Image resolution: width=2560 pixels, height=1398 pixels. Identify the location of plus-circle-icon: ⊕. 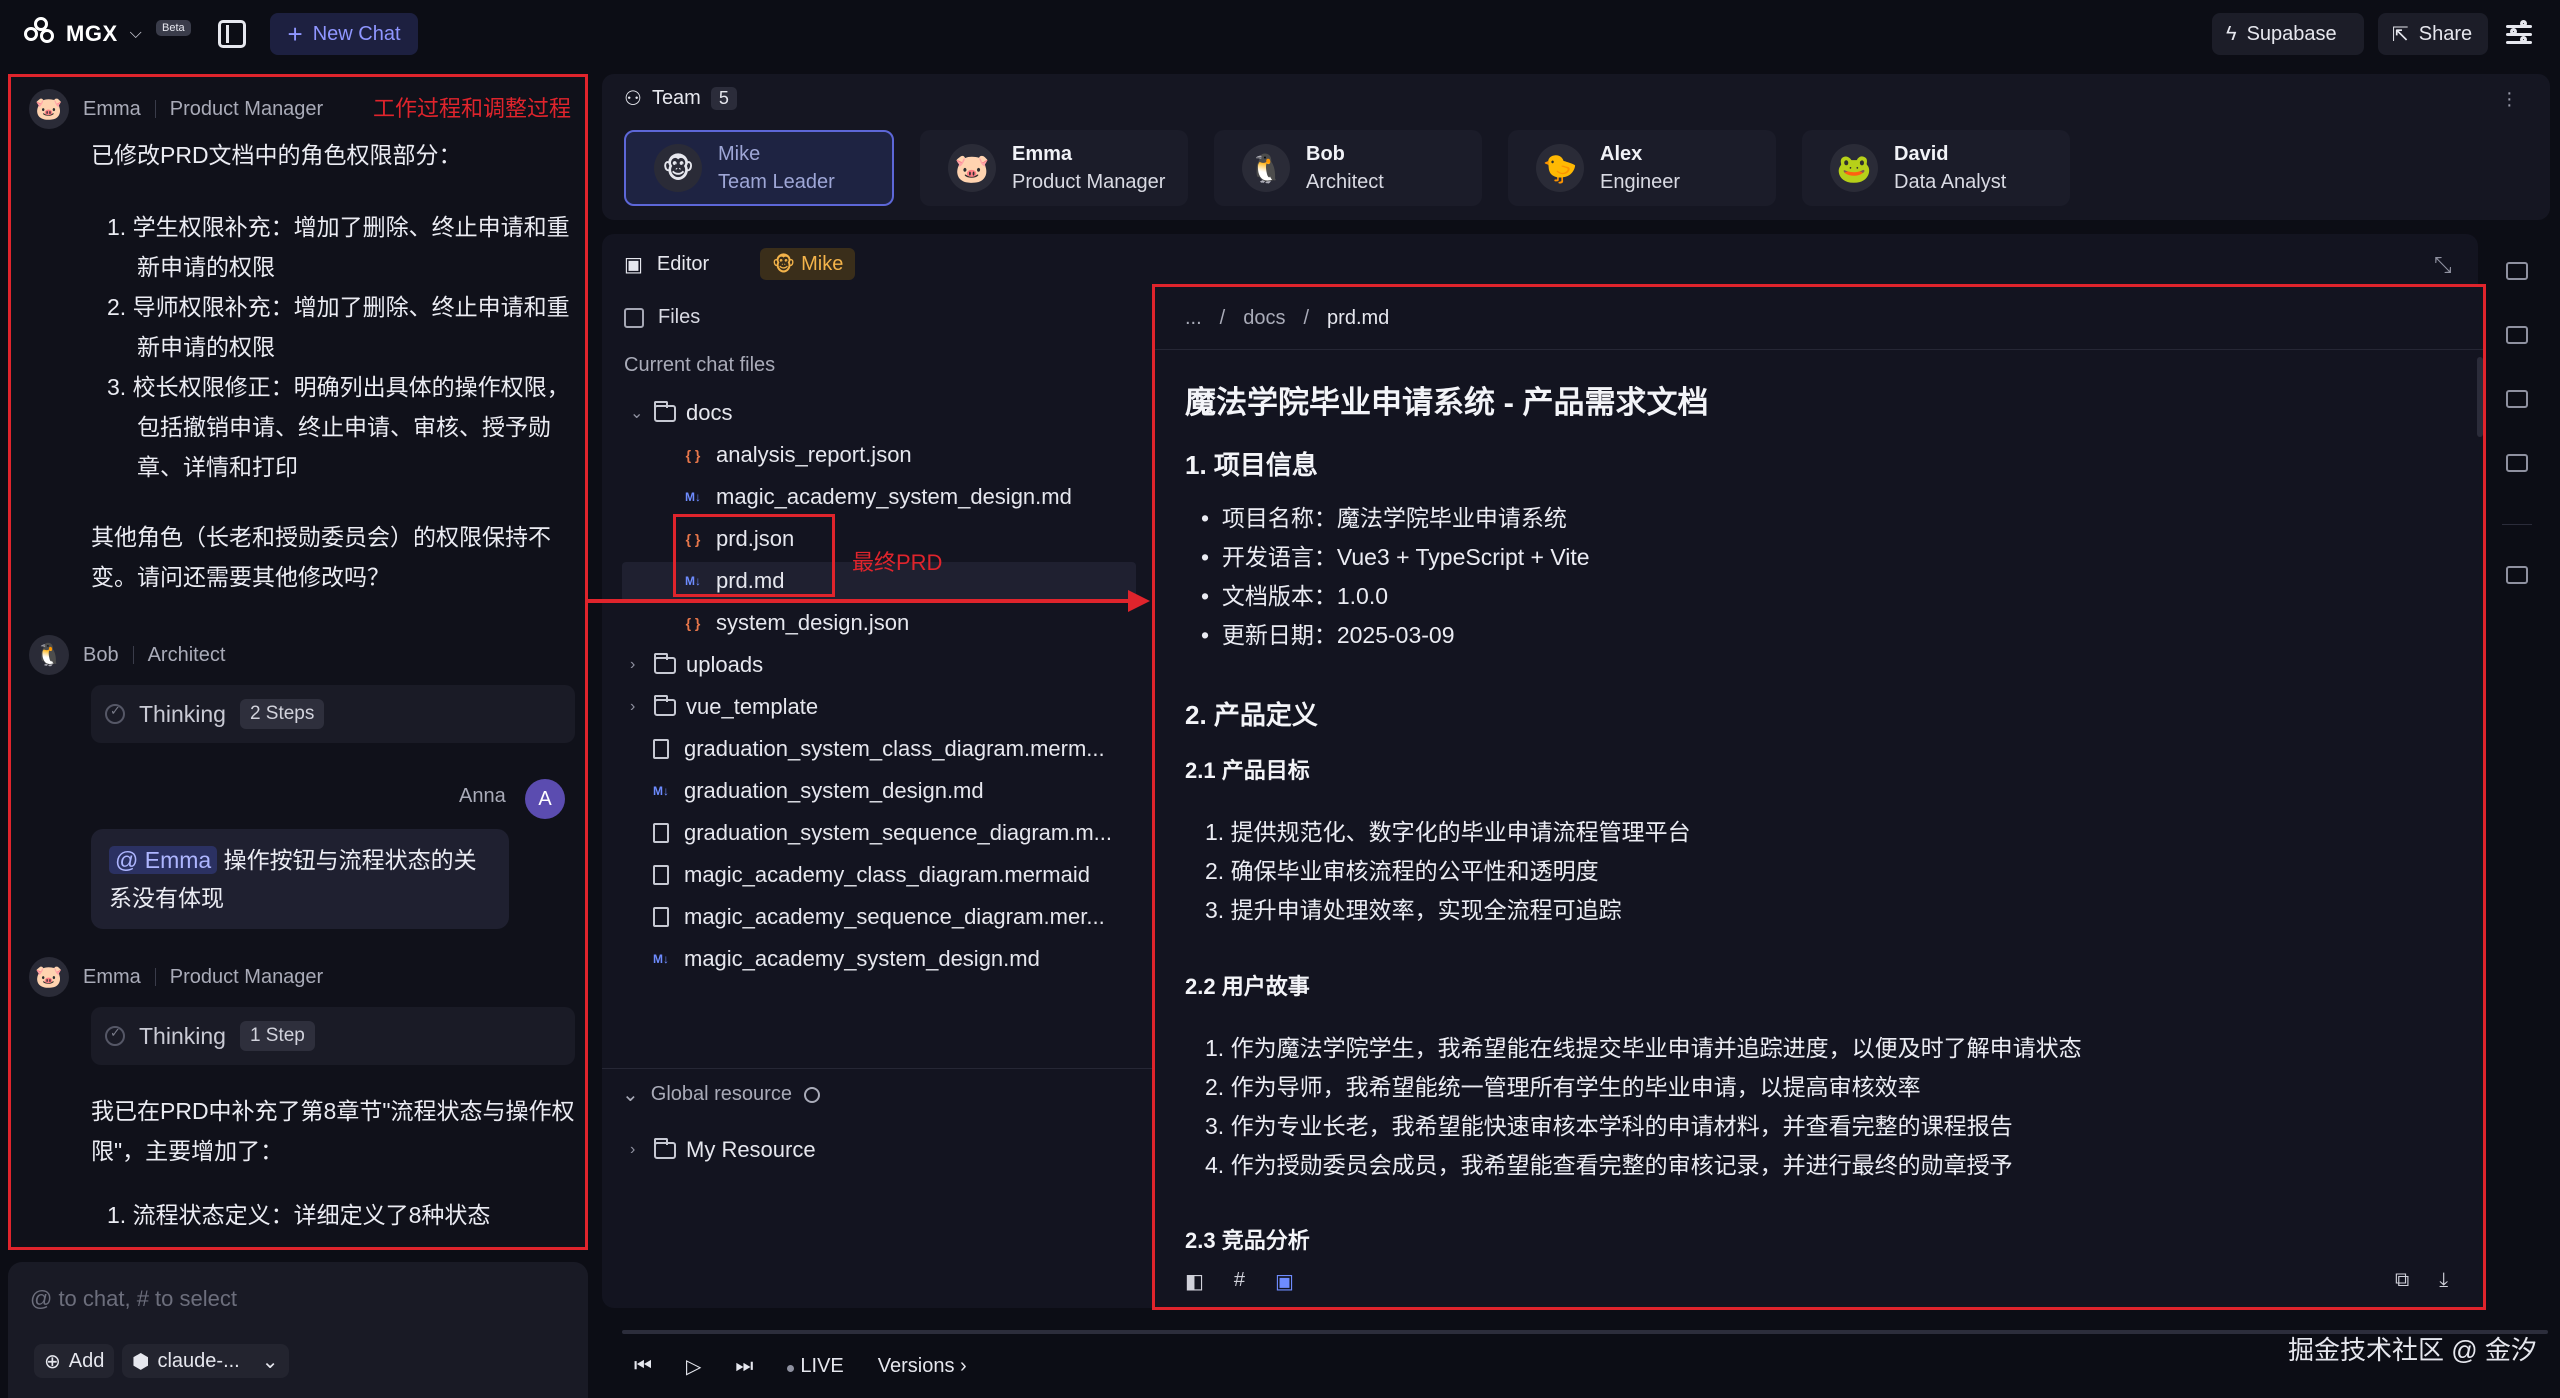
(52, 1361).